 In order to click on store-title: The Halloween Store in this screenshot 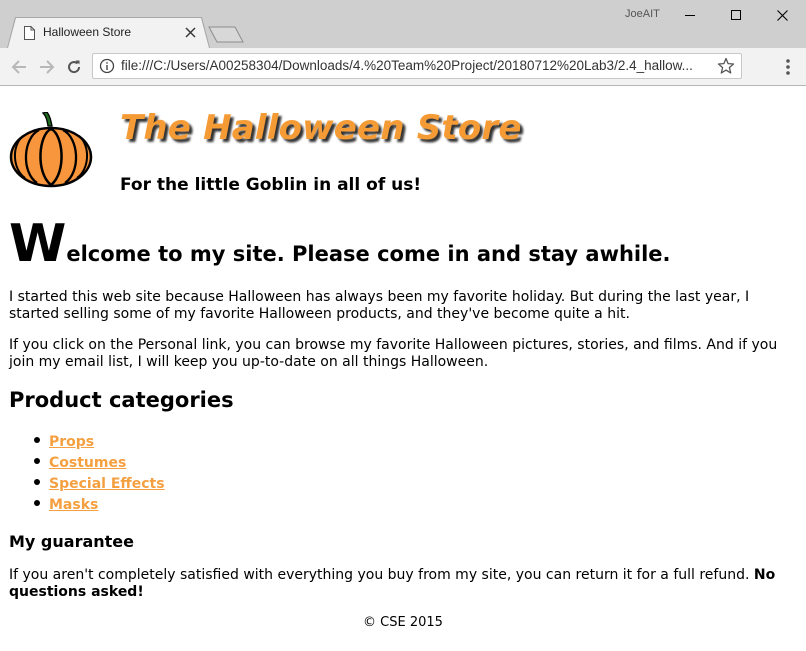, I will do `click(321, 128)`.